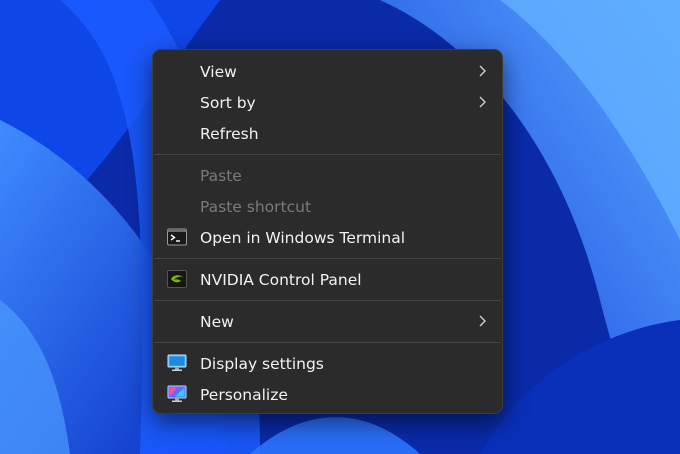 This screenshot has width=680, height=454. Describe the element at coordinates (177, 237) in the screenshot. I see `terminal-icon` at that location.